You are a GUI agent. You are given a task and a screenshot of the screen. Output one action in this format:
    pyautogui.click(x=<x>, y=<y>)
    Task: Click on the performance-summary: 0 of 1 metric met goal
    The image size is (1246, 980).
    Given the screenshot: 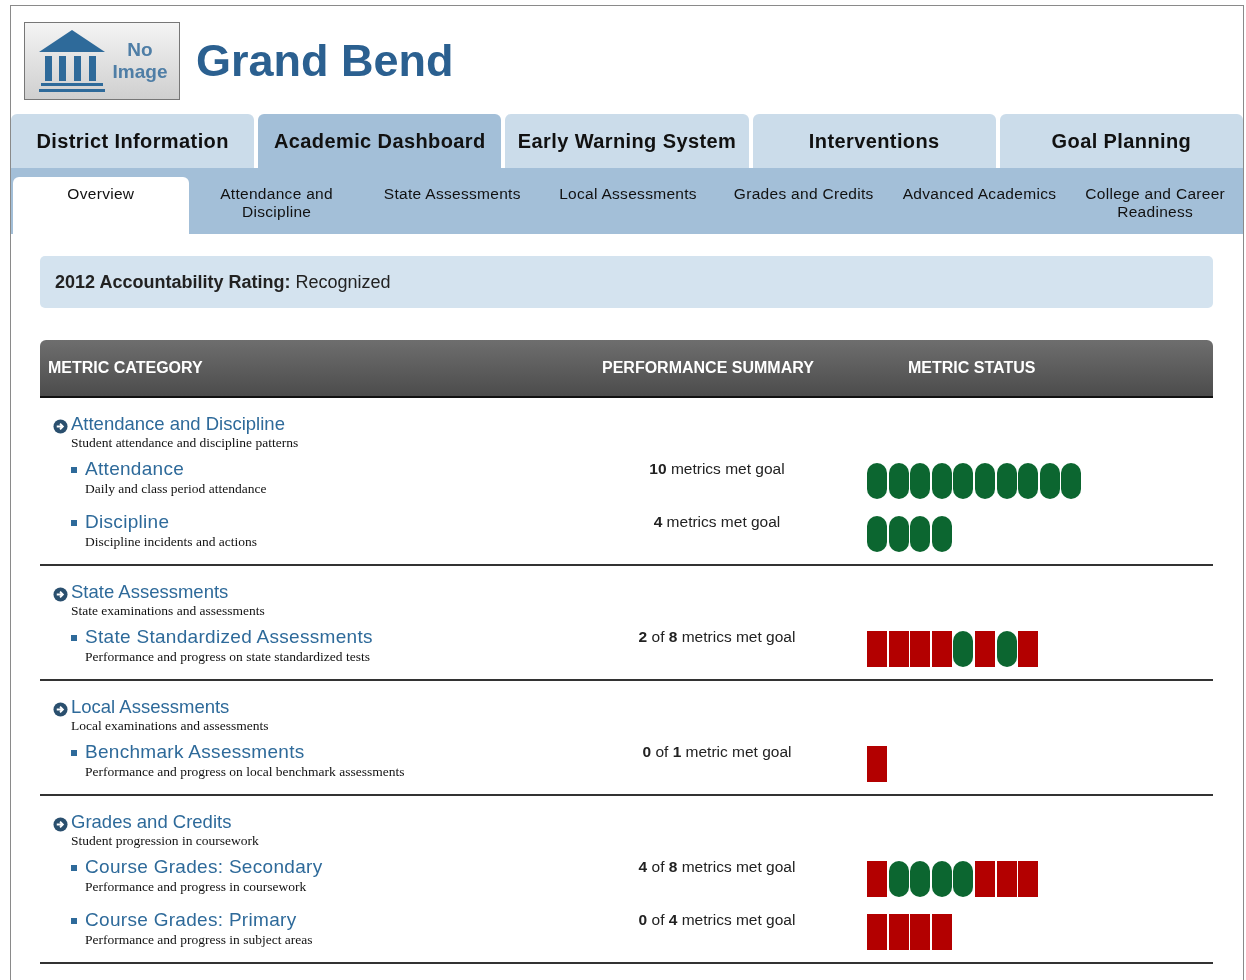 What is the action you would take?
    pyautogui.click(x=717, y=752)
    